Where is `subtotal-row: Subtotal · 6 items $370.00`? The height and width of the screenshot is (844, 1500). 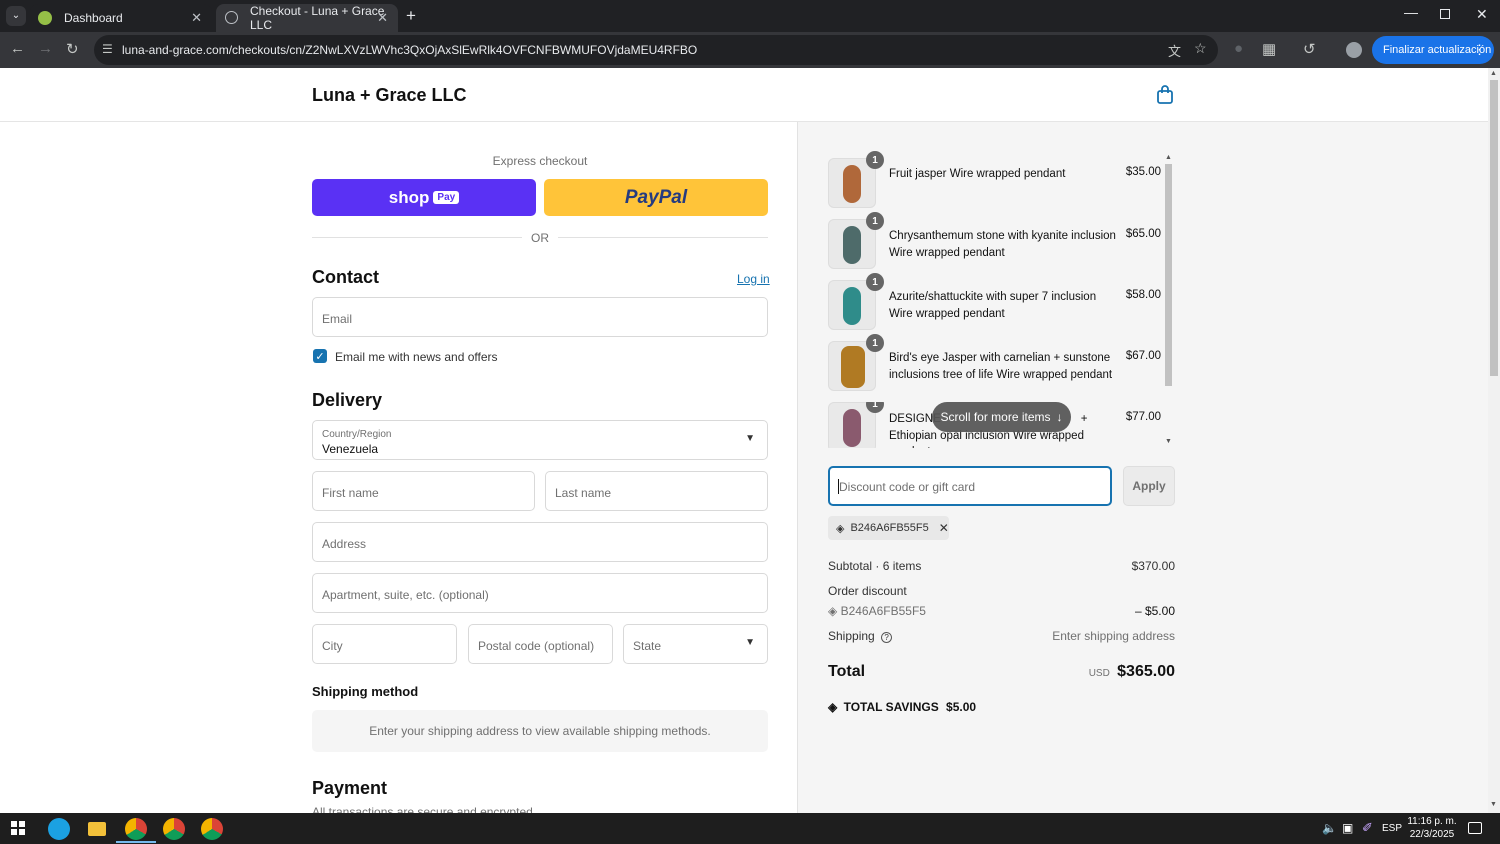
subtotal-row: Subtotal · 6 items $370.00 is located at coordinates (1001, 566).